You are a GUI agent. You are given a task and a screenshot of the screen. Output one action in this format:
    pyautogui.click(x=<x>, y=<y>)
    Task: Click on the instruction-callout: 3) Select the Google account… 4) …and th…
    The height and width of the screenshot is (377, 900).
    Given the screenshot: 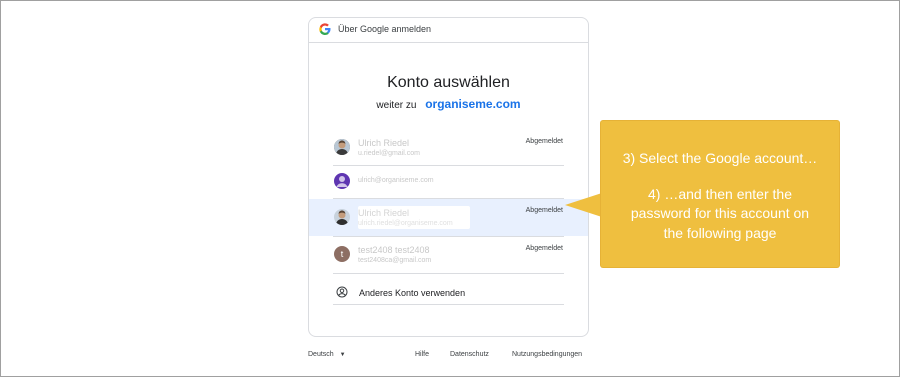 What is the action you would take?
    pyautogui.click(x=720, y=194)
    